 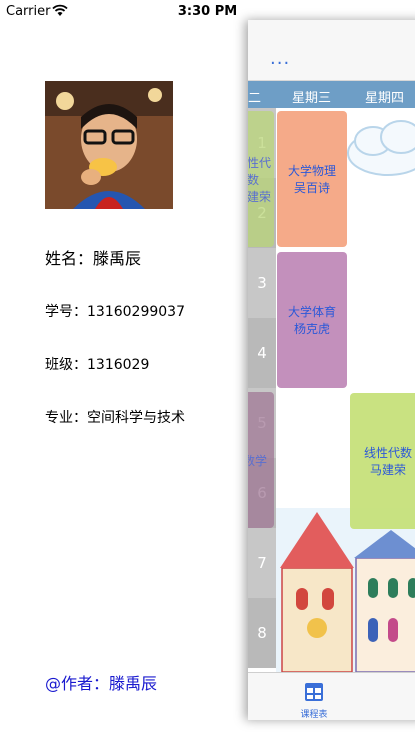 I want to click on period-number: 4, so click(x=262, y=353).